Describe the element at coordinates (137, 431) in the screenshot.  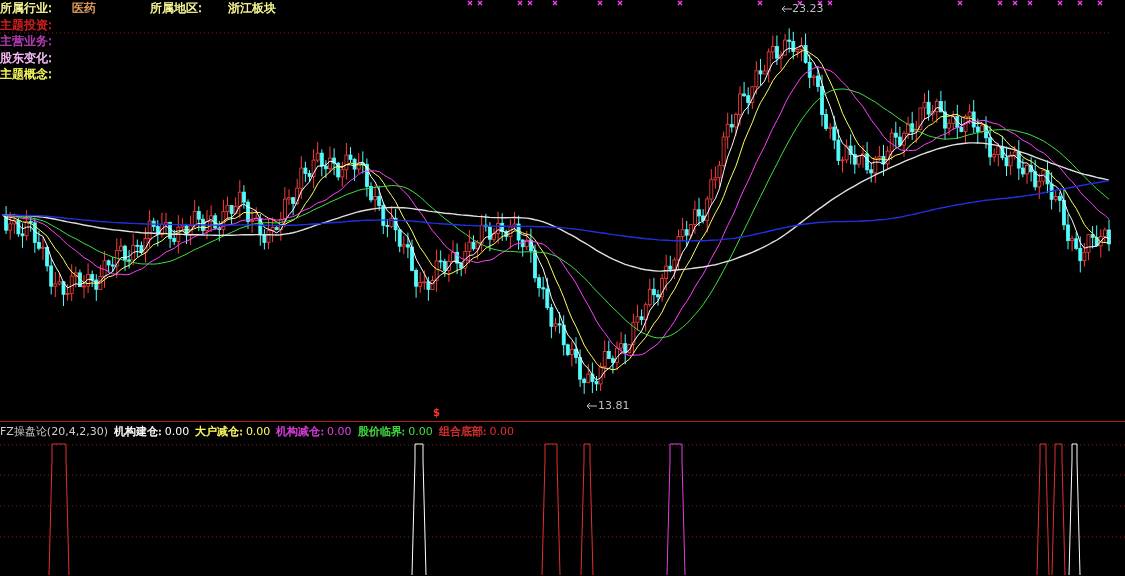
I see `series-label: 机构建仓:` at that location.